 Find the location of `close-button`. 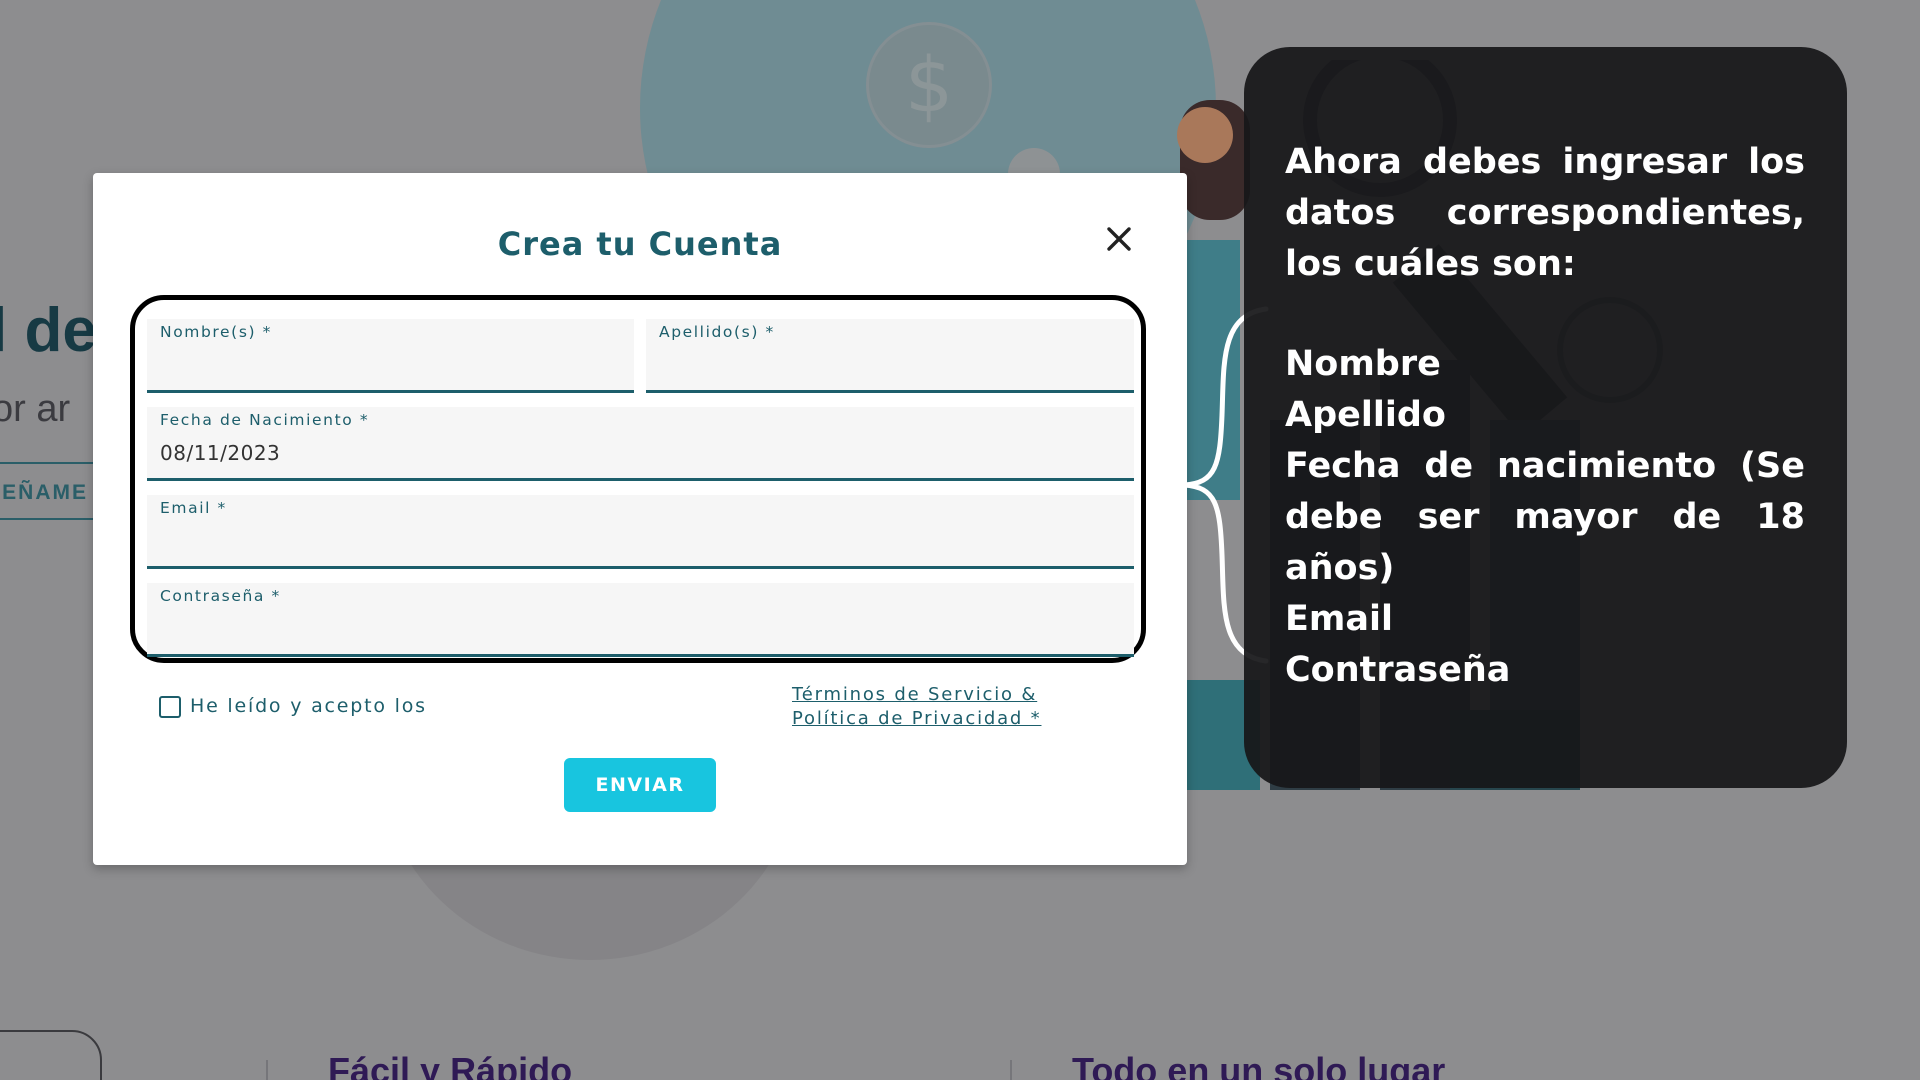

close-button is located at coordinates (1119, 239).